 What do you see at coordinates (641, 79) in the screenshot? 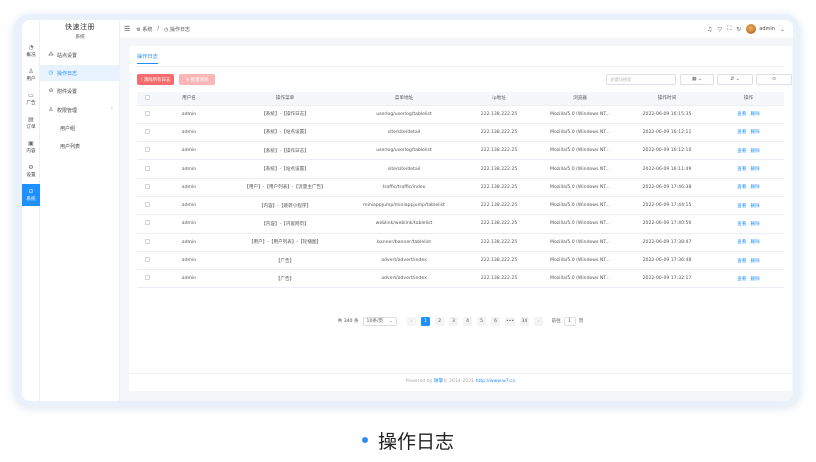
I see `search-input: 关键词搜索` at bounding box center [641, 79].